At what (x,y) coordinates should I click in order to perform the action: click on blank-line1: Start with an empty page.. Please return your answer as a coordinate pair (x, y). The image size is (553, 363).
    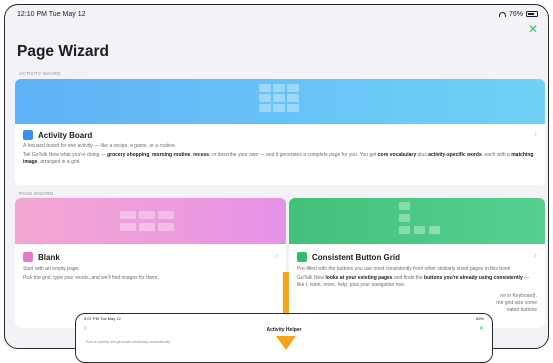
    Looking at the image, I should click on (51, 269).